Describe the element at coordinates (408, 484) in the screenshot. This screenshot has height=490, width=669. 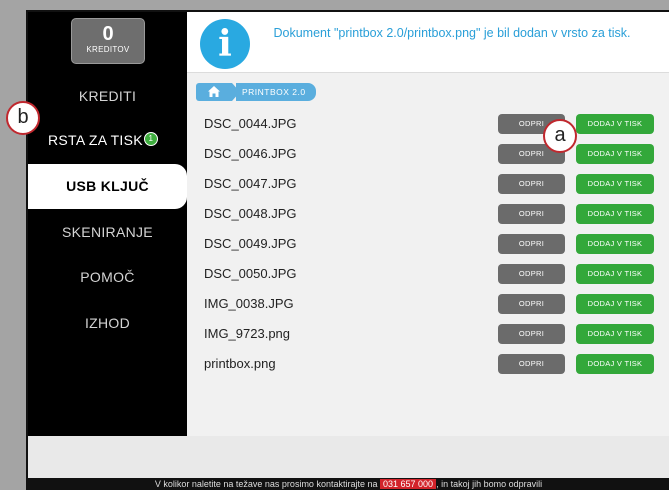
I see `support-phone: 031 657 000` at that location.